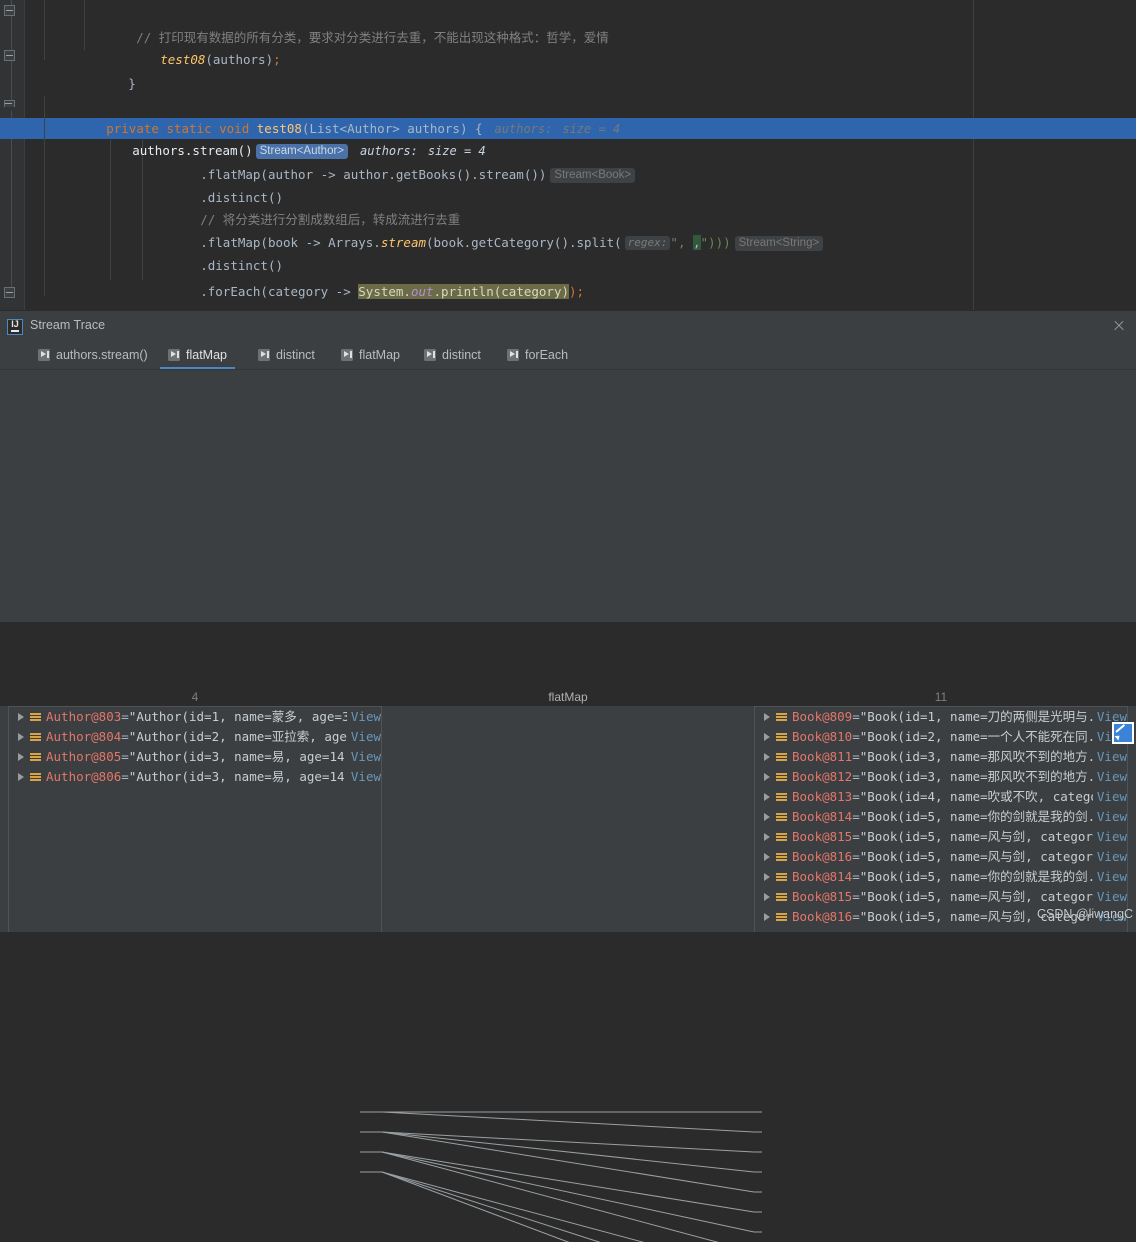 The width and height of the screenshot is (1136, 1242). I want to click on intellij-logo-icon: IJ, so click(15, 327).